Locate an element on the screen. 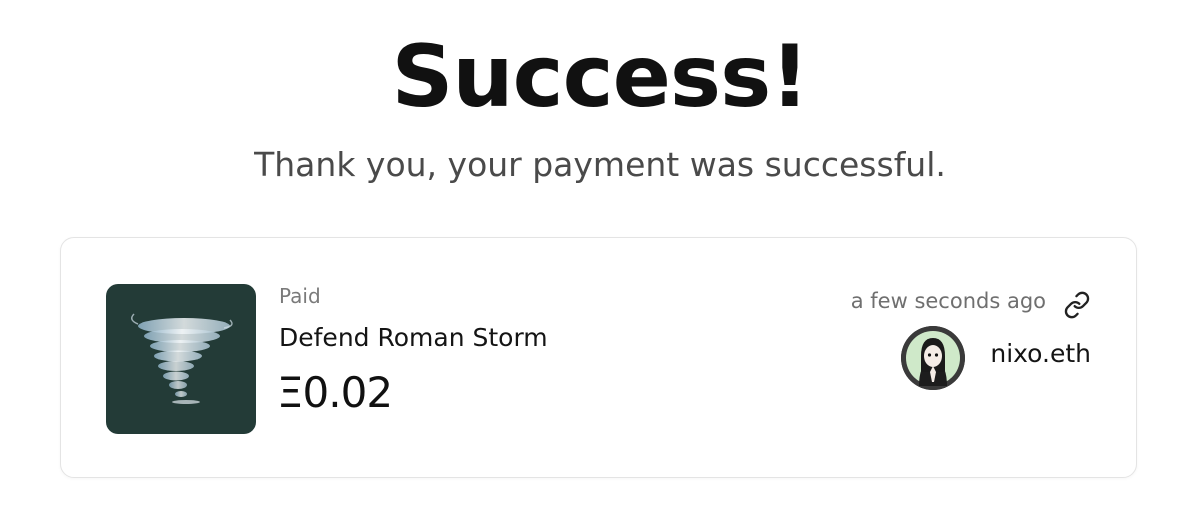 The width and height of the screenshot is (1200, 508). page-title: Success! is located at coordinates (600, 77).